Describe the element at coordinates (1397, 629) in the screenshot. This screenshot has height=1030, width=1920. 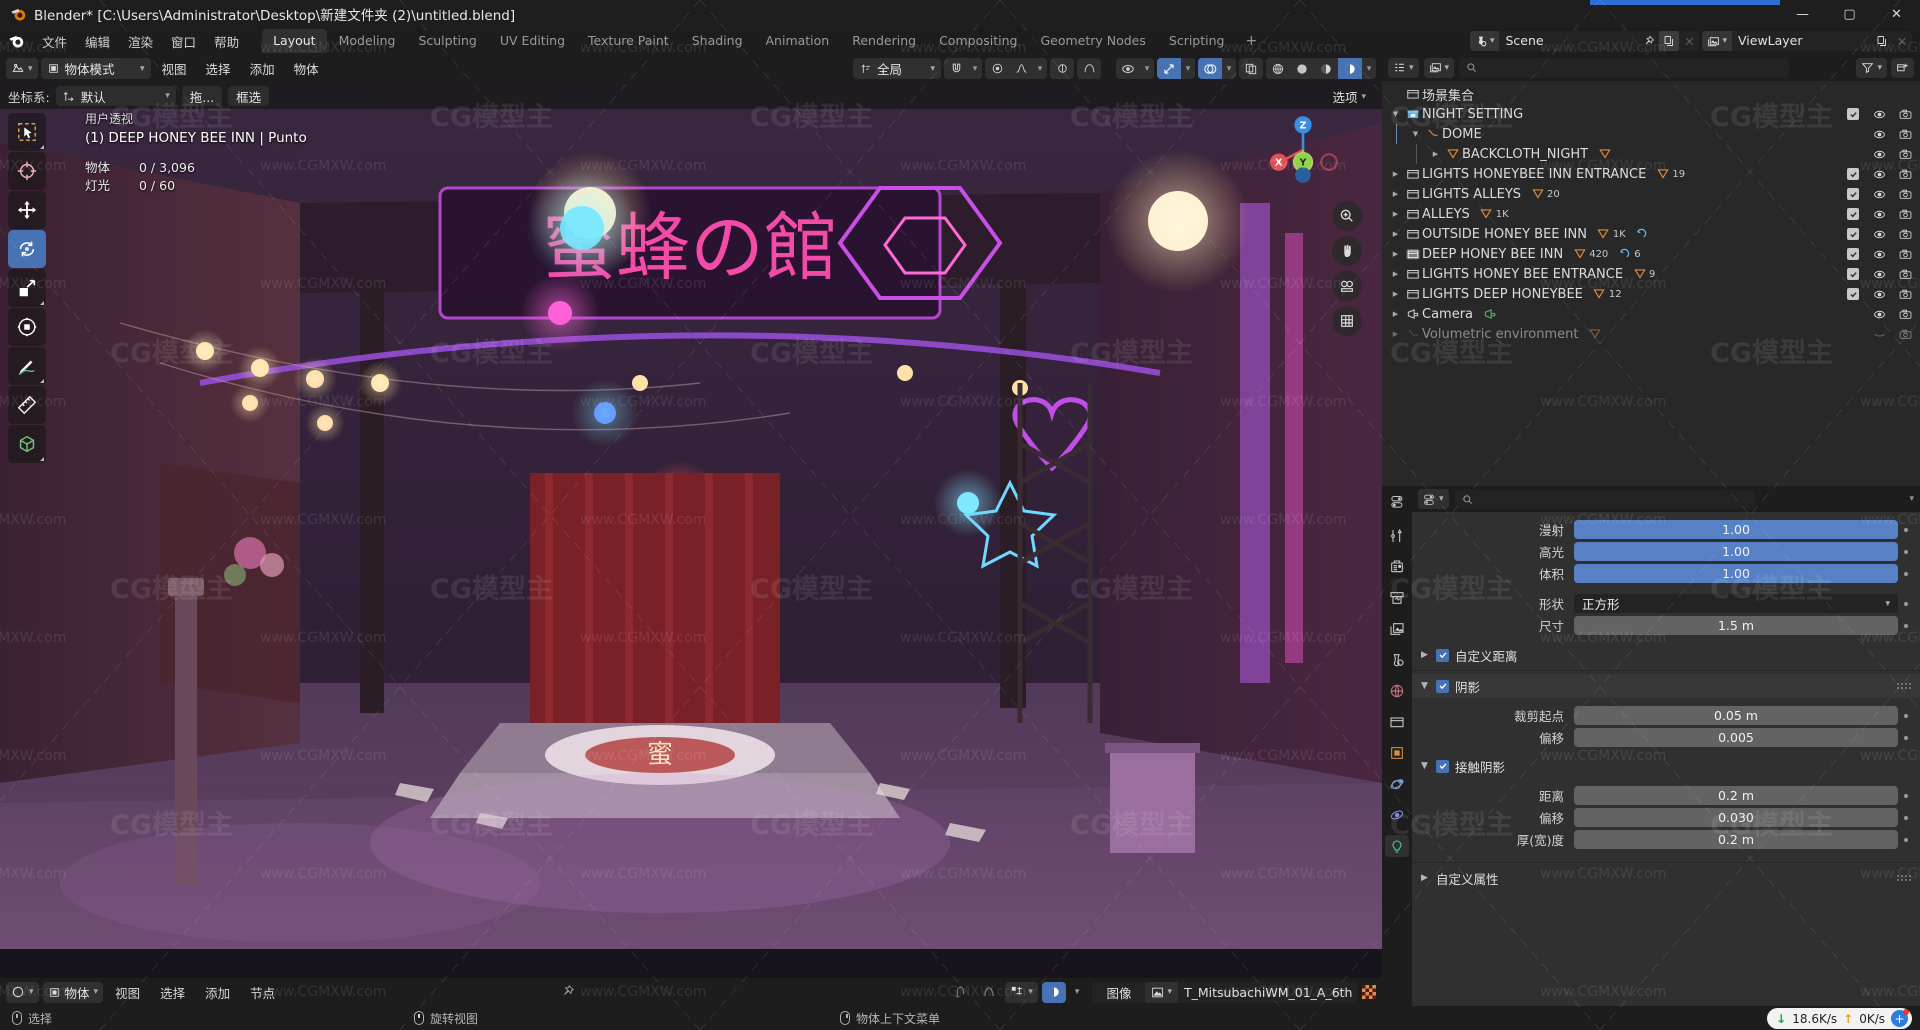
I see `properties-tab-viewlayer` at that location.